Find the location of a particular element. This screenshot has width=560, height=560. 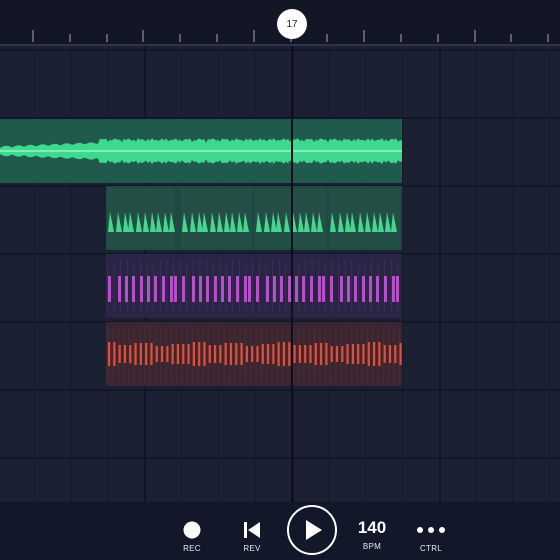

play-icon is located at coordinates (312, 530).